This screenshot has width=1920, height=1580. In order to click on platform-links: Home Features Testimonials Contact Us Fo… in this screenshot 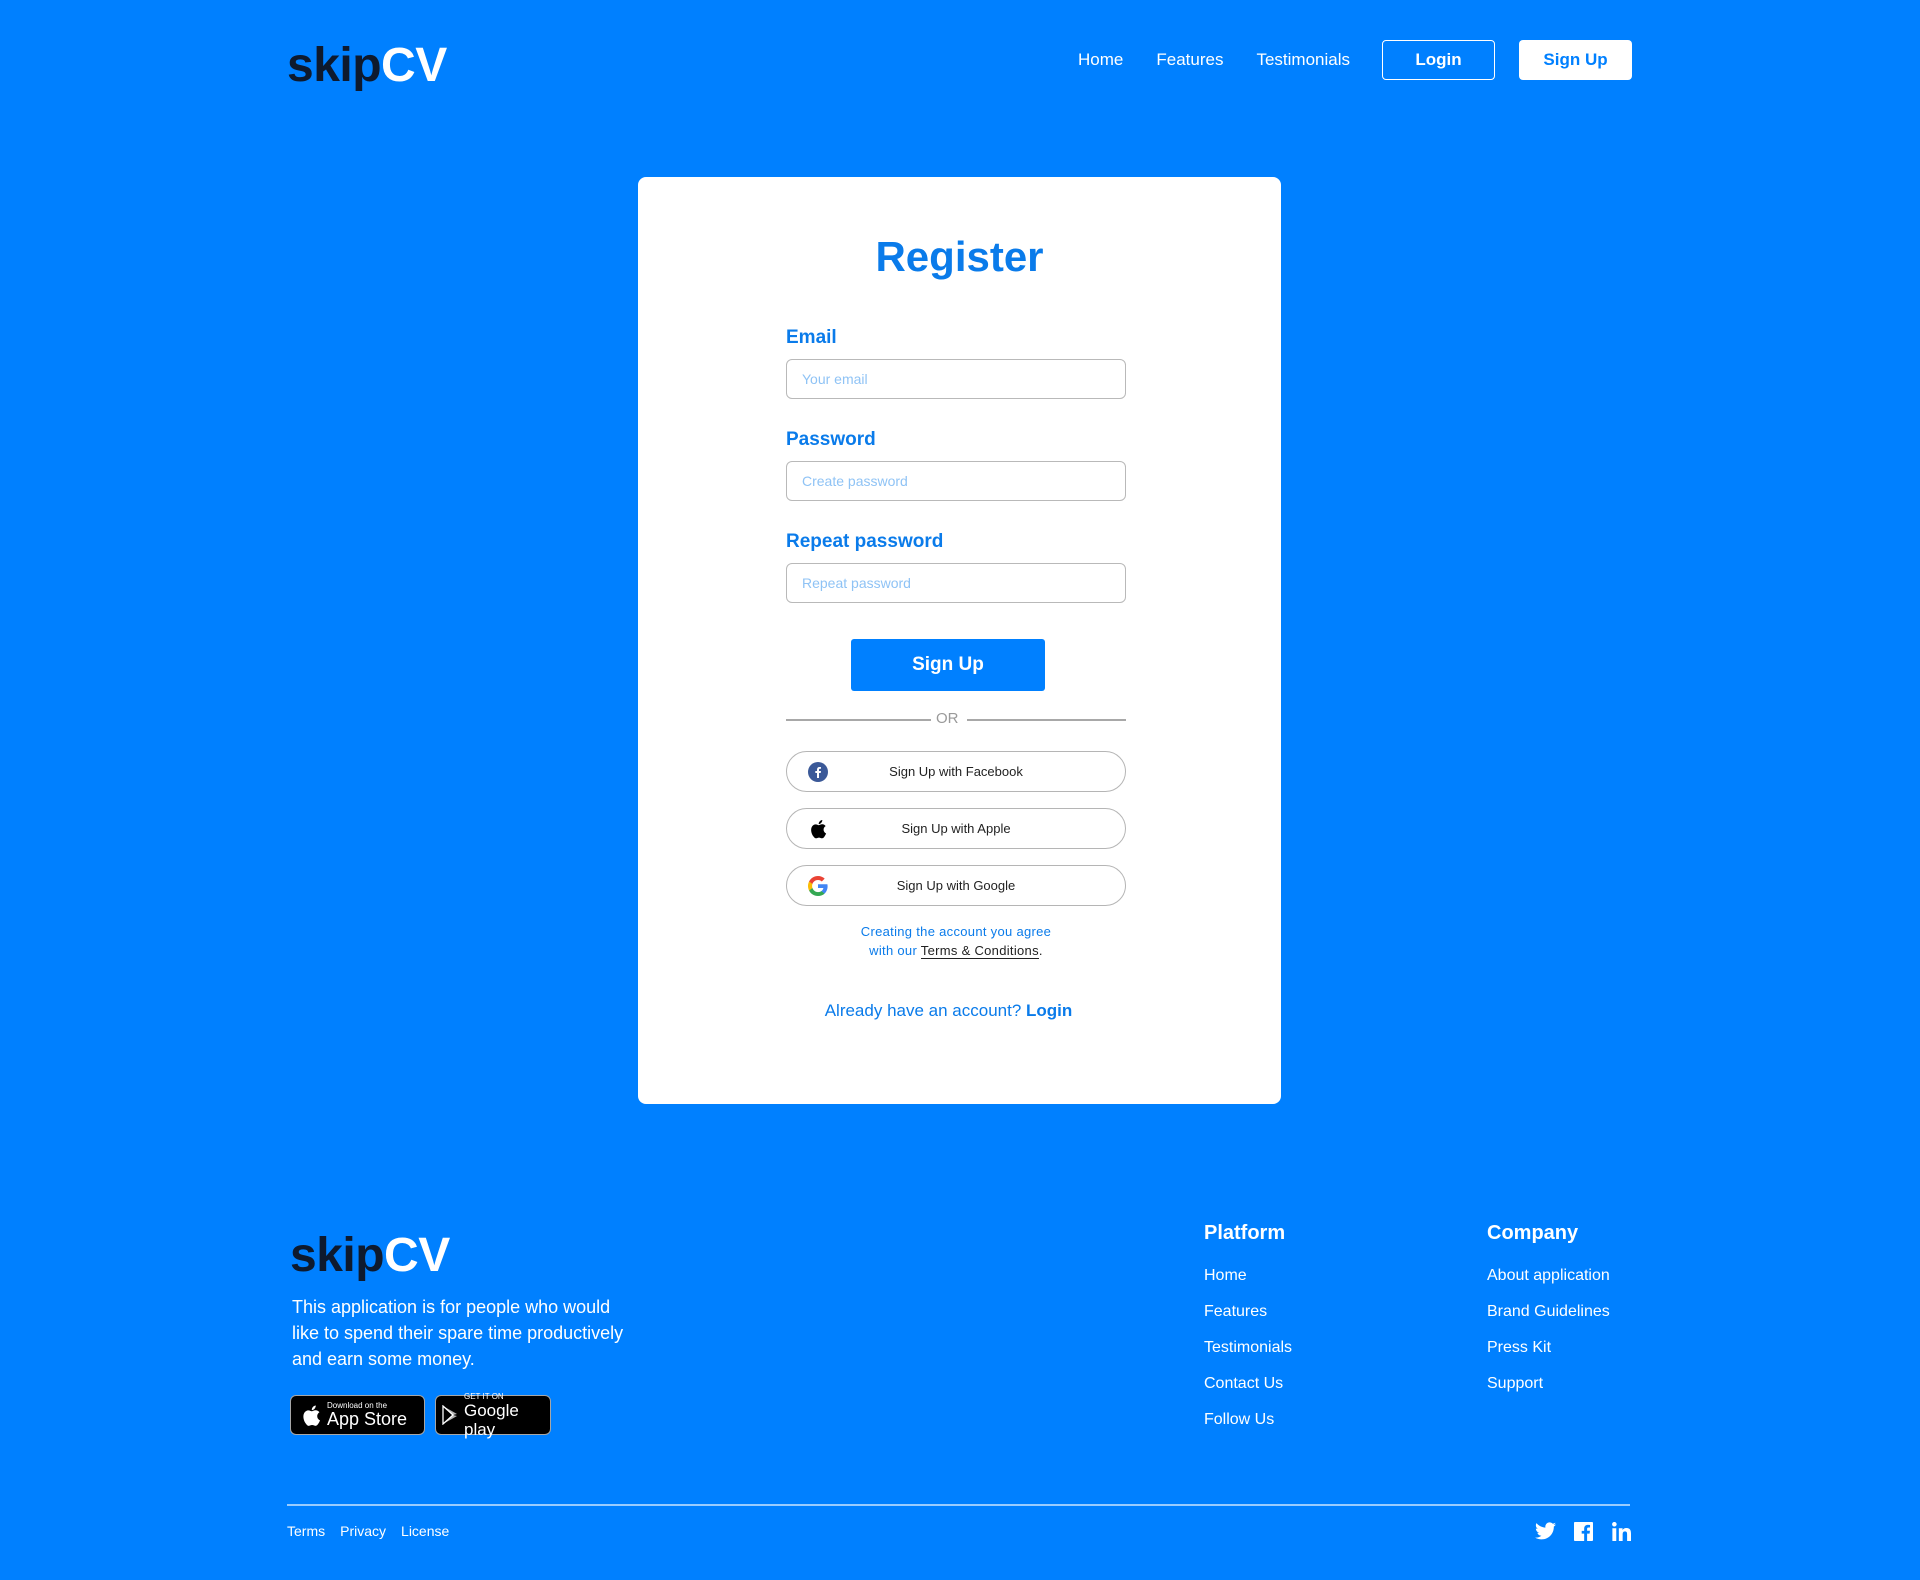, I will do `click(1248, 1356)`.